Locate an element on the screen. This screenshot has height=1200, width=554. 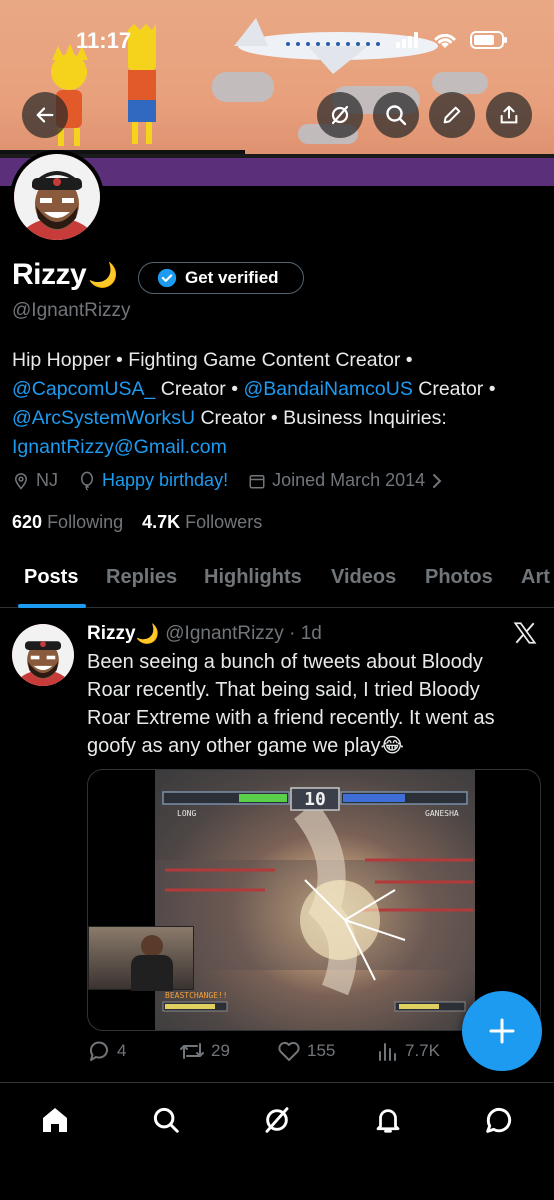
repost-button: 29 is located at coordinates (204, 1051).